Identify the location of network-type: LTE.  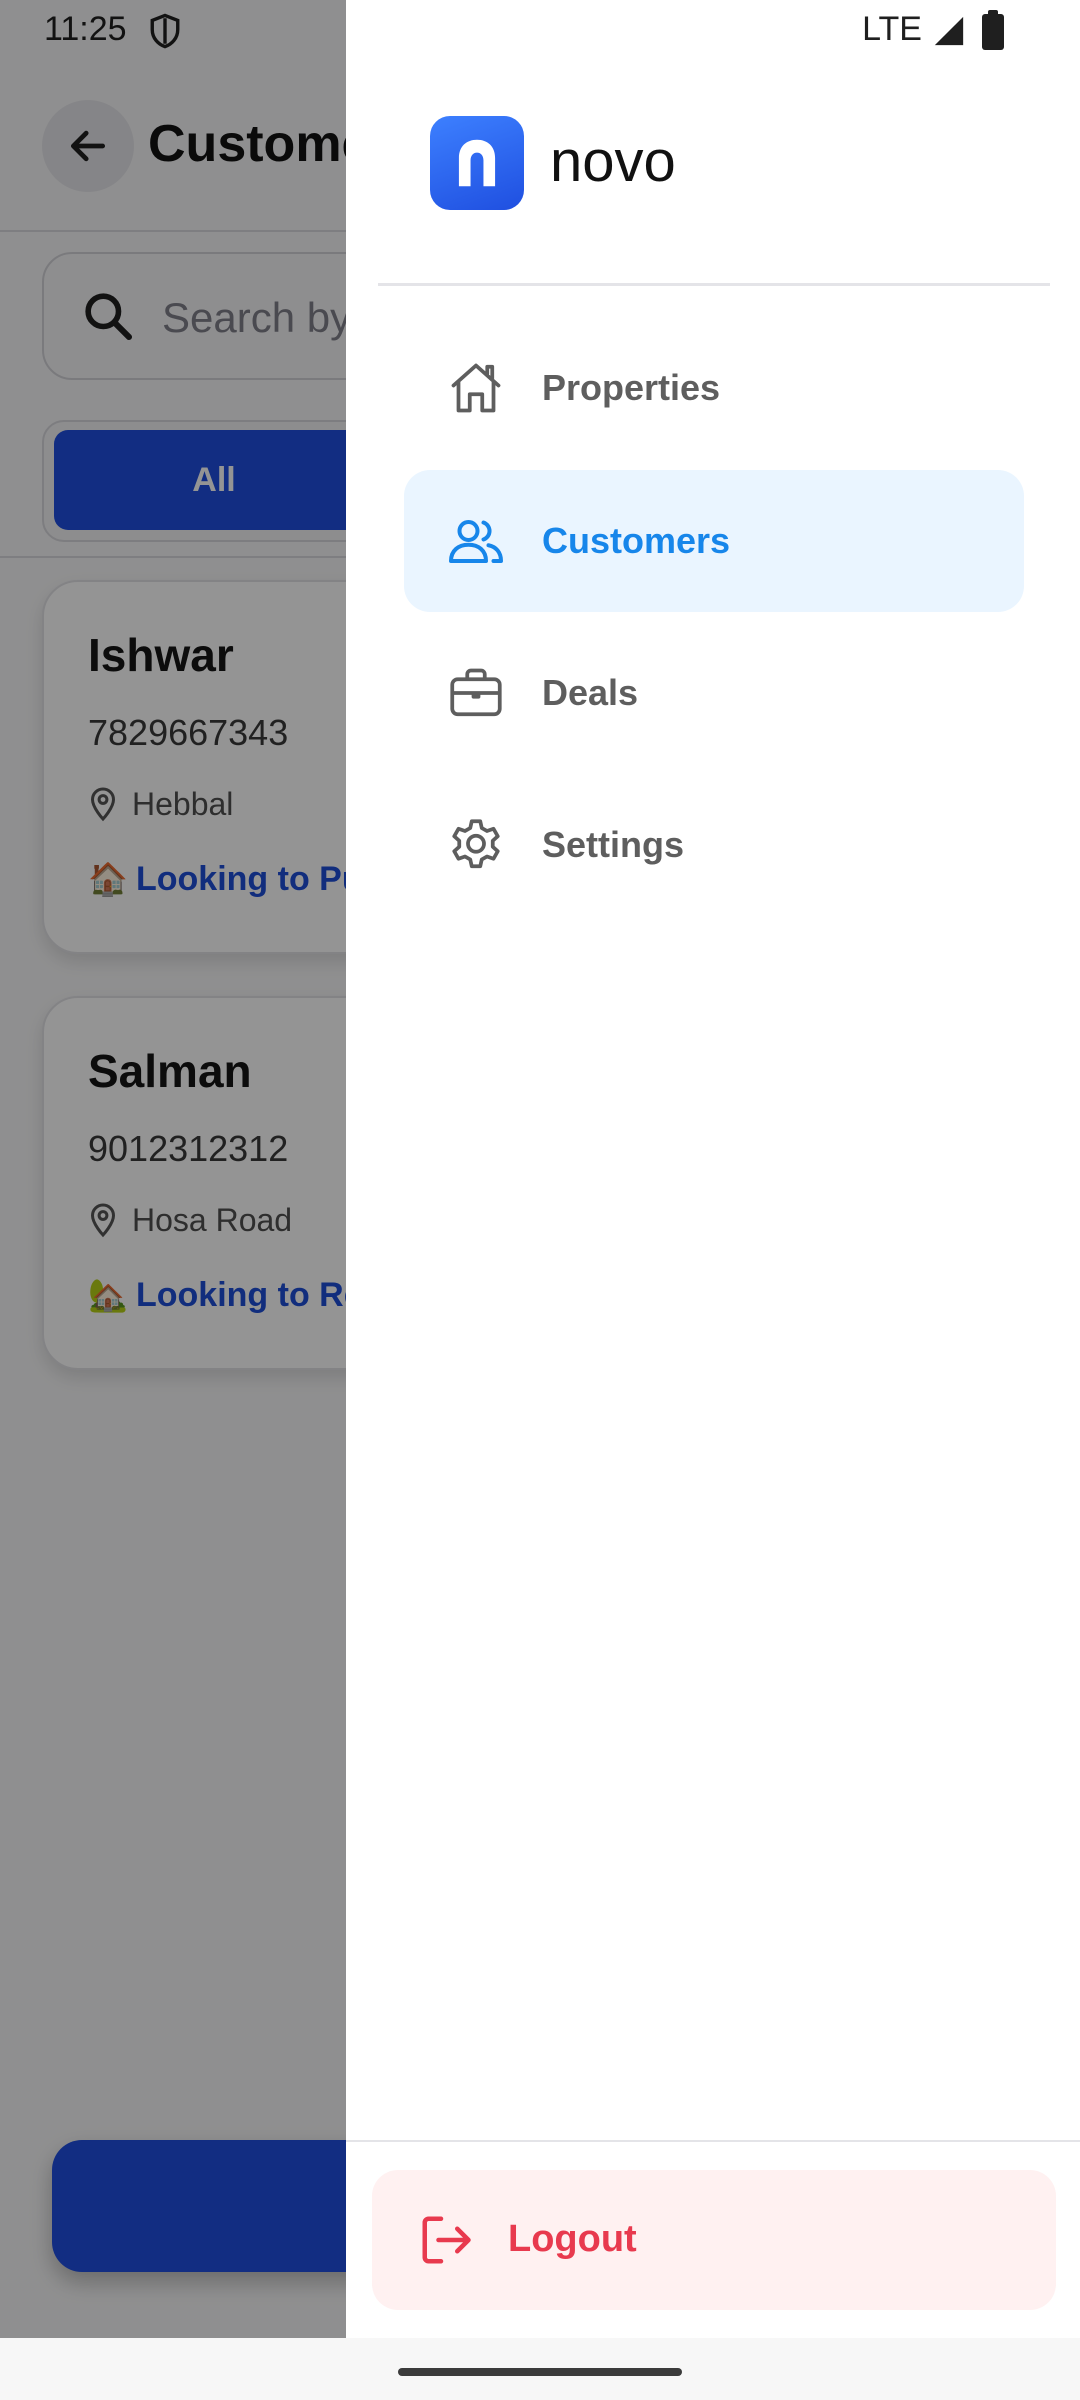
(892, 29).